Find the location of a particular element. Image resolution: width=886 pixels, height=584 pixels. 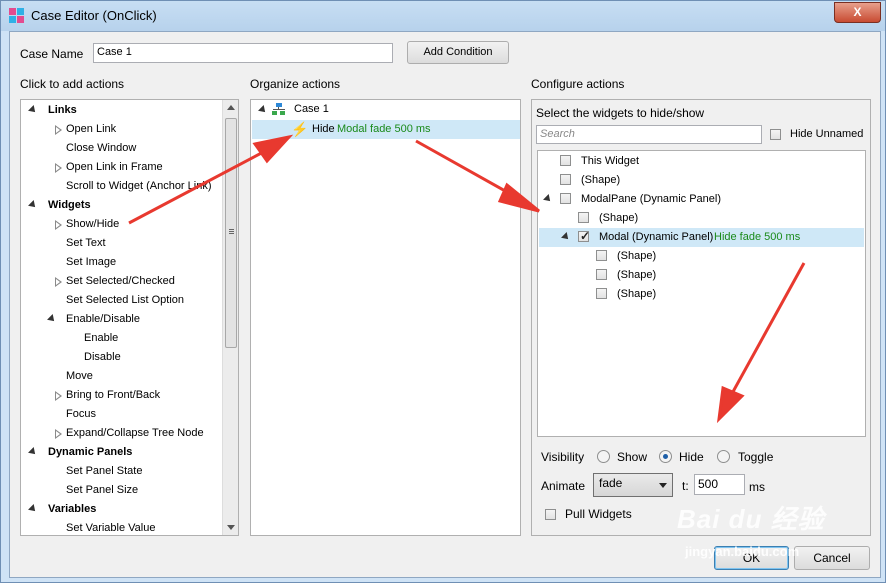

arrow-to-modal-head is located at coordinates (518, 197).